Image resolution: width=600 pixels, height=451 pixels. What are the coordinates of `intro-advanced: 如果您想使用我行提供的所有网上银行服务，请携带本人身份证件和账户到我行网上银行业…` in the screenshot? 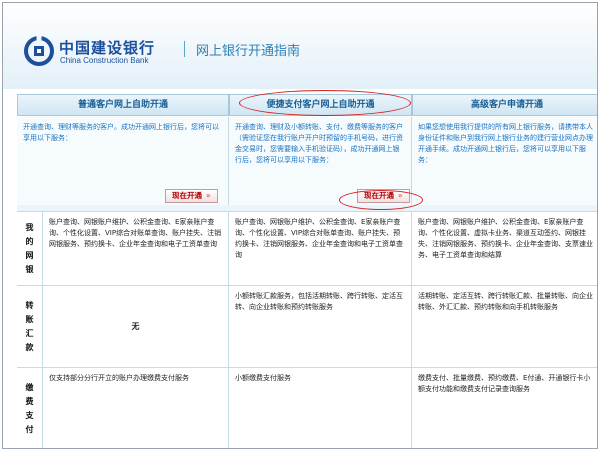 It's located at (504, 161).